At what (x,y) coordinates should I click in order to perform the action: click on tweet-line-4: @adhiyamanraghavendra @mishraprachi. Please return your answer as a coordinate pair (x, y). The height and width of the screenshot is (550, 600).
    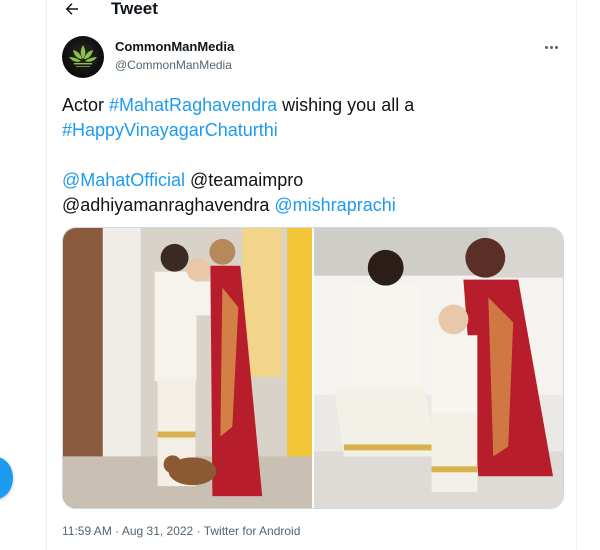
    Looking at the image, I should click on (314, 205).